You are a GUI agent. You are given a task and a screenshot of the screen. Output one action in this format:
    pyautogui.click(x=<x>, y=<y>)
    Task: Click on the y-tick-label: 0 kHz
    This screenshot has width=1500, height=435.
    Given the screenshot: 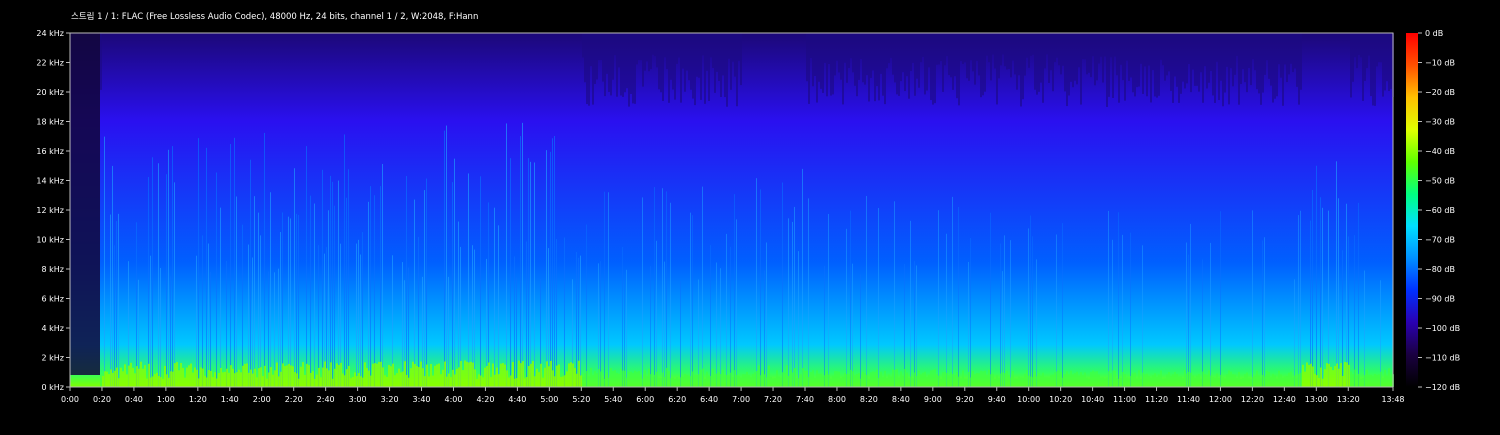 What is the action you would take?
    pyautogui.click(x=53, y=387)
    